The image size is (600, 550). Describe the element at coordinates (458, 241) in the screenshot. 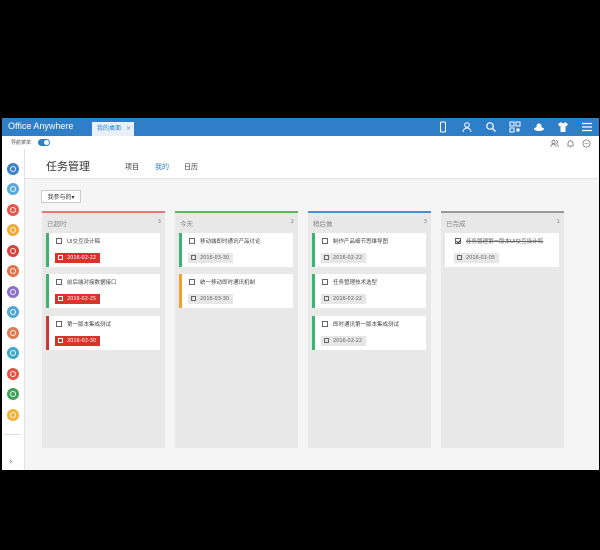

I see `task-checkbox-checked` at that location.